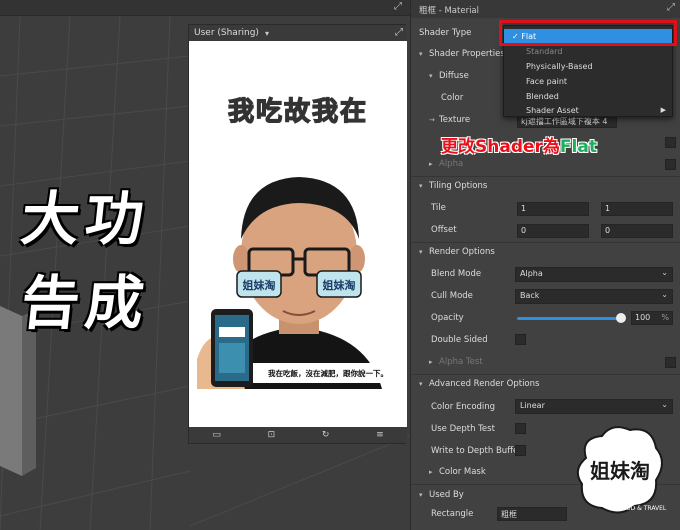 This screenshot has width=680, height=530. What do you see at coordinates (449, 76) in the screenshot?
I see `diffuse-section: ▾ Diffuse` at bounding box center [449, 76].